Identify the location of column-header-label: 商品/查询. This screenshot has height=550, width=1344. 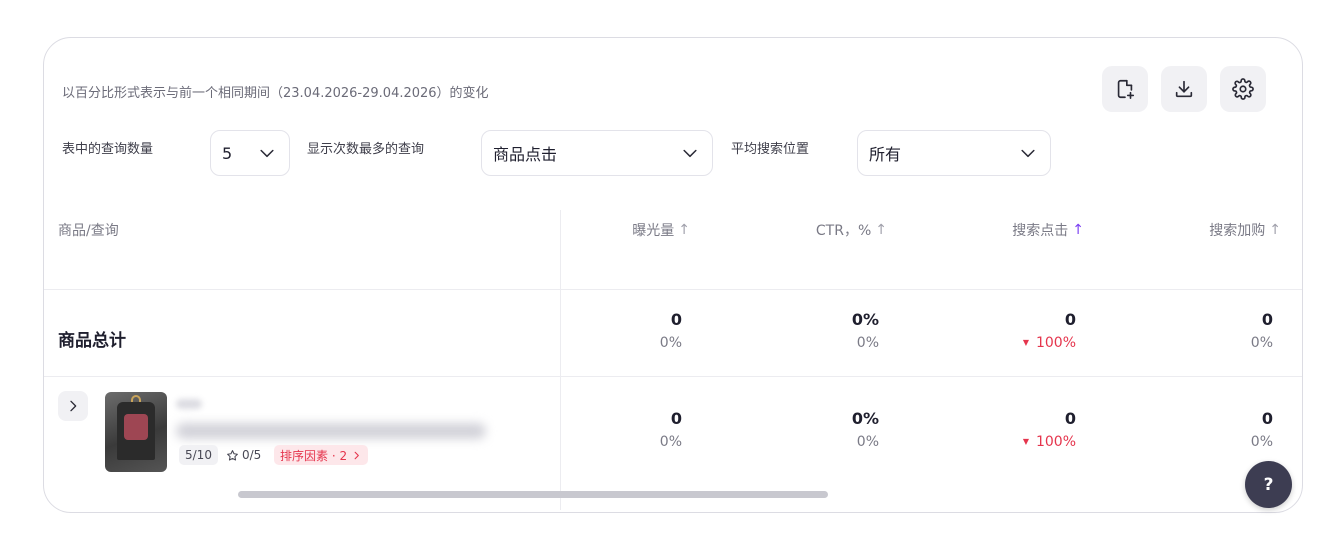
(88, 231).